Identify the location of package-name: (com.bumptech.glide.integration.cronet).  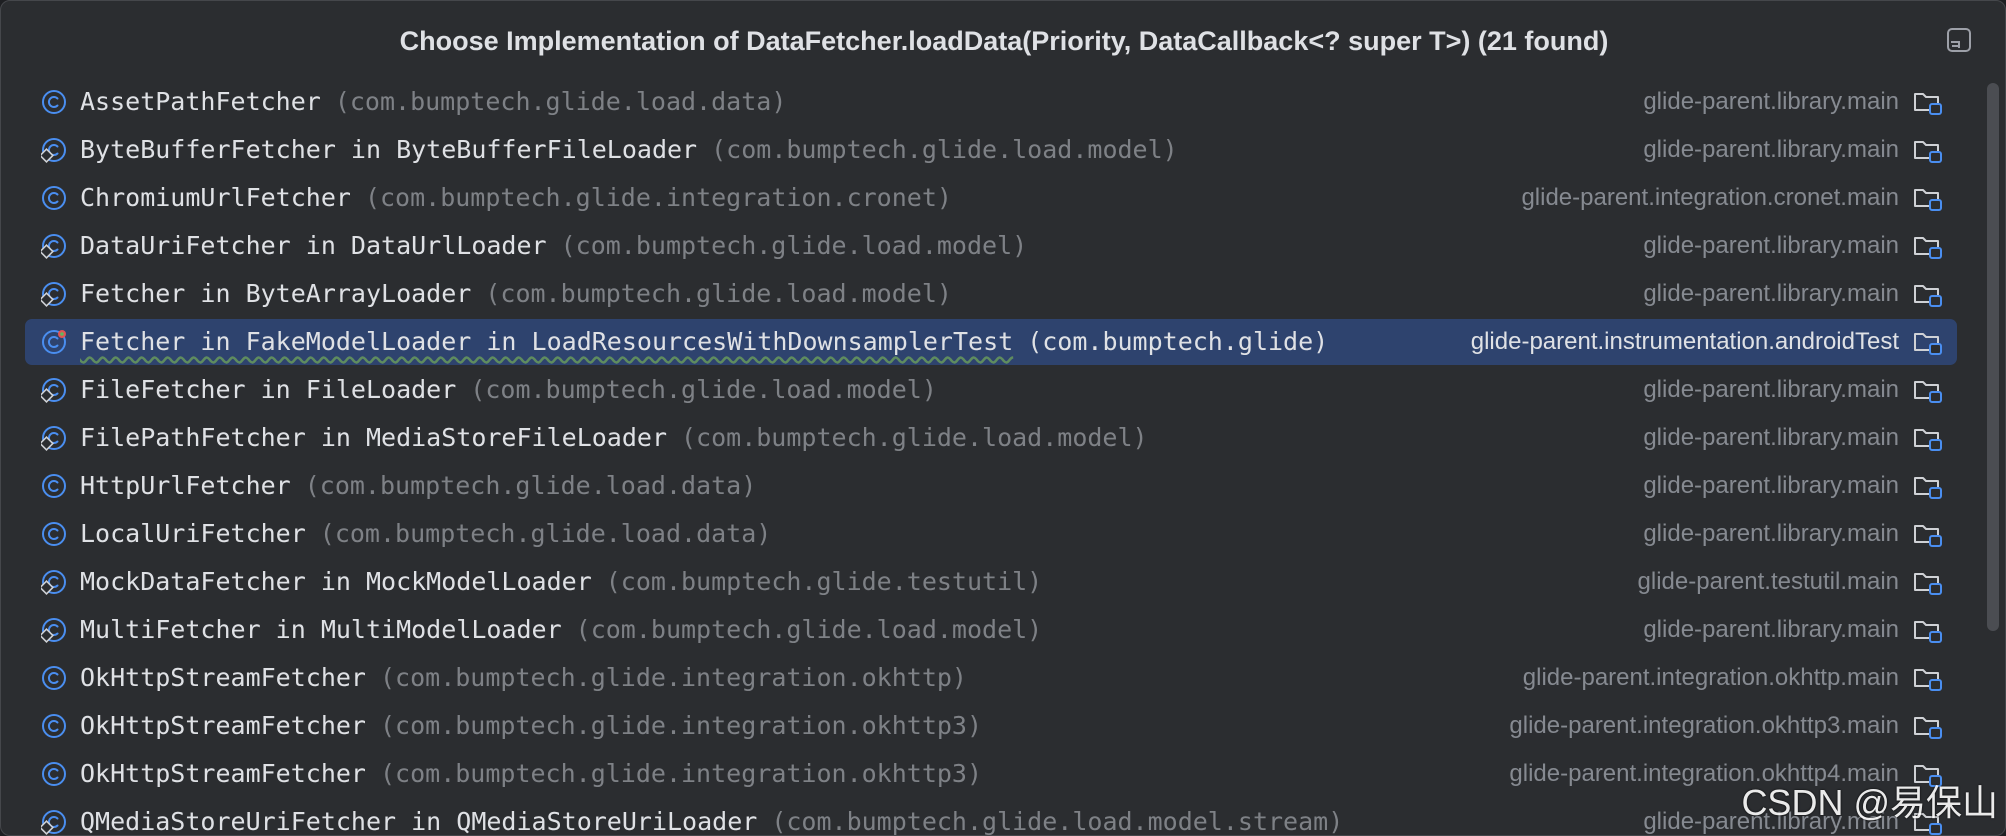
(658, 197).